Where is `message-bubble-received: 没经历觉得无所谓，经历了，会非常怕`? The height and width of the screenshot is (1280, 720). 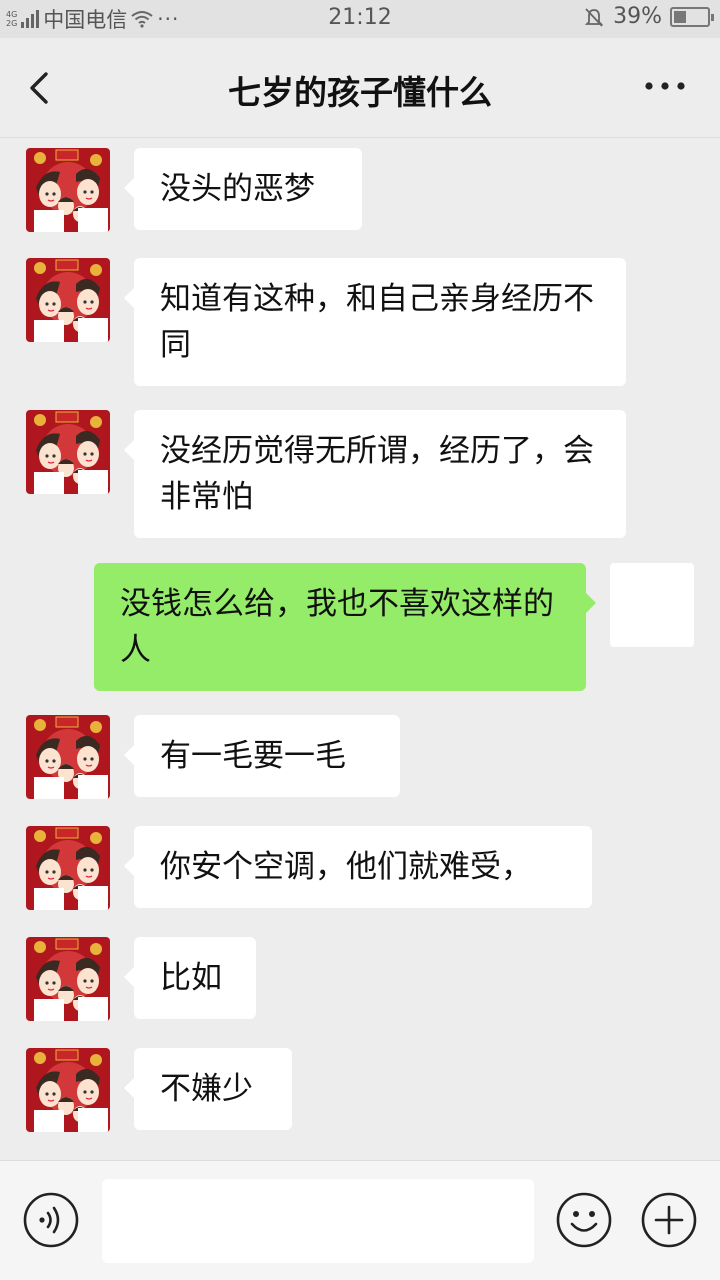 message-bubble-received: 没经历觉得无所谓，经历了，会非常怕 is located at coordinates (375, 474).